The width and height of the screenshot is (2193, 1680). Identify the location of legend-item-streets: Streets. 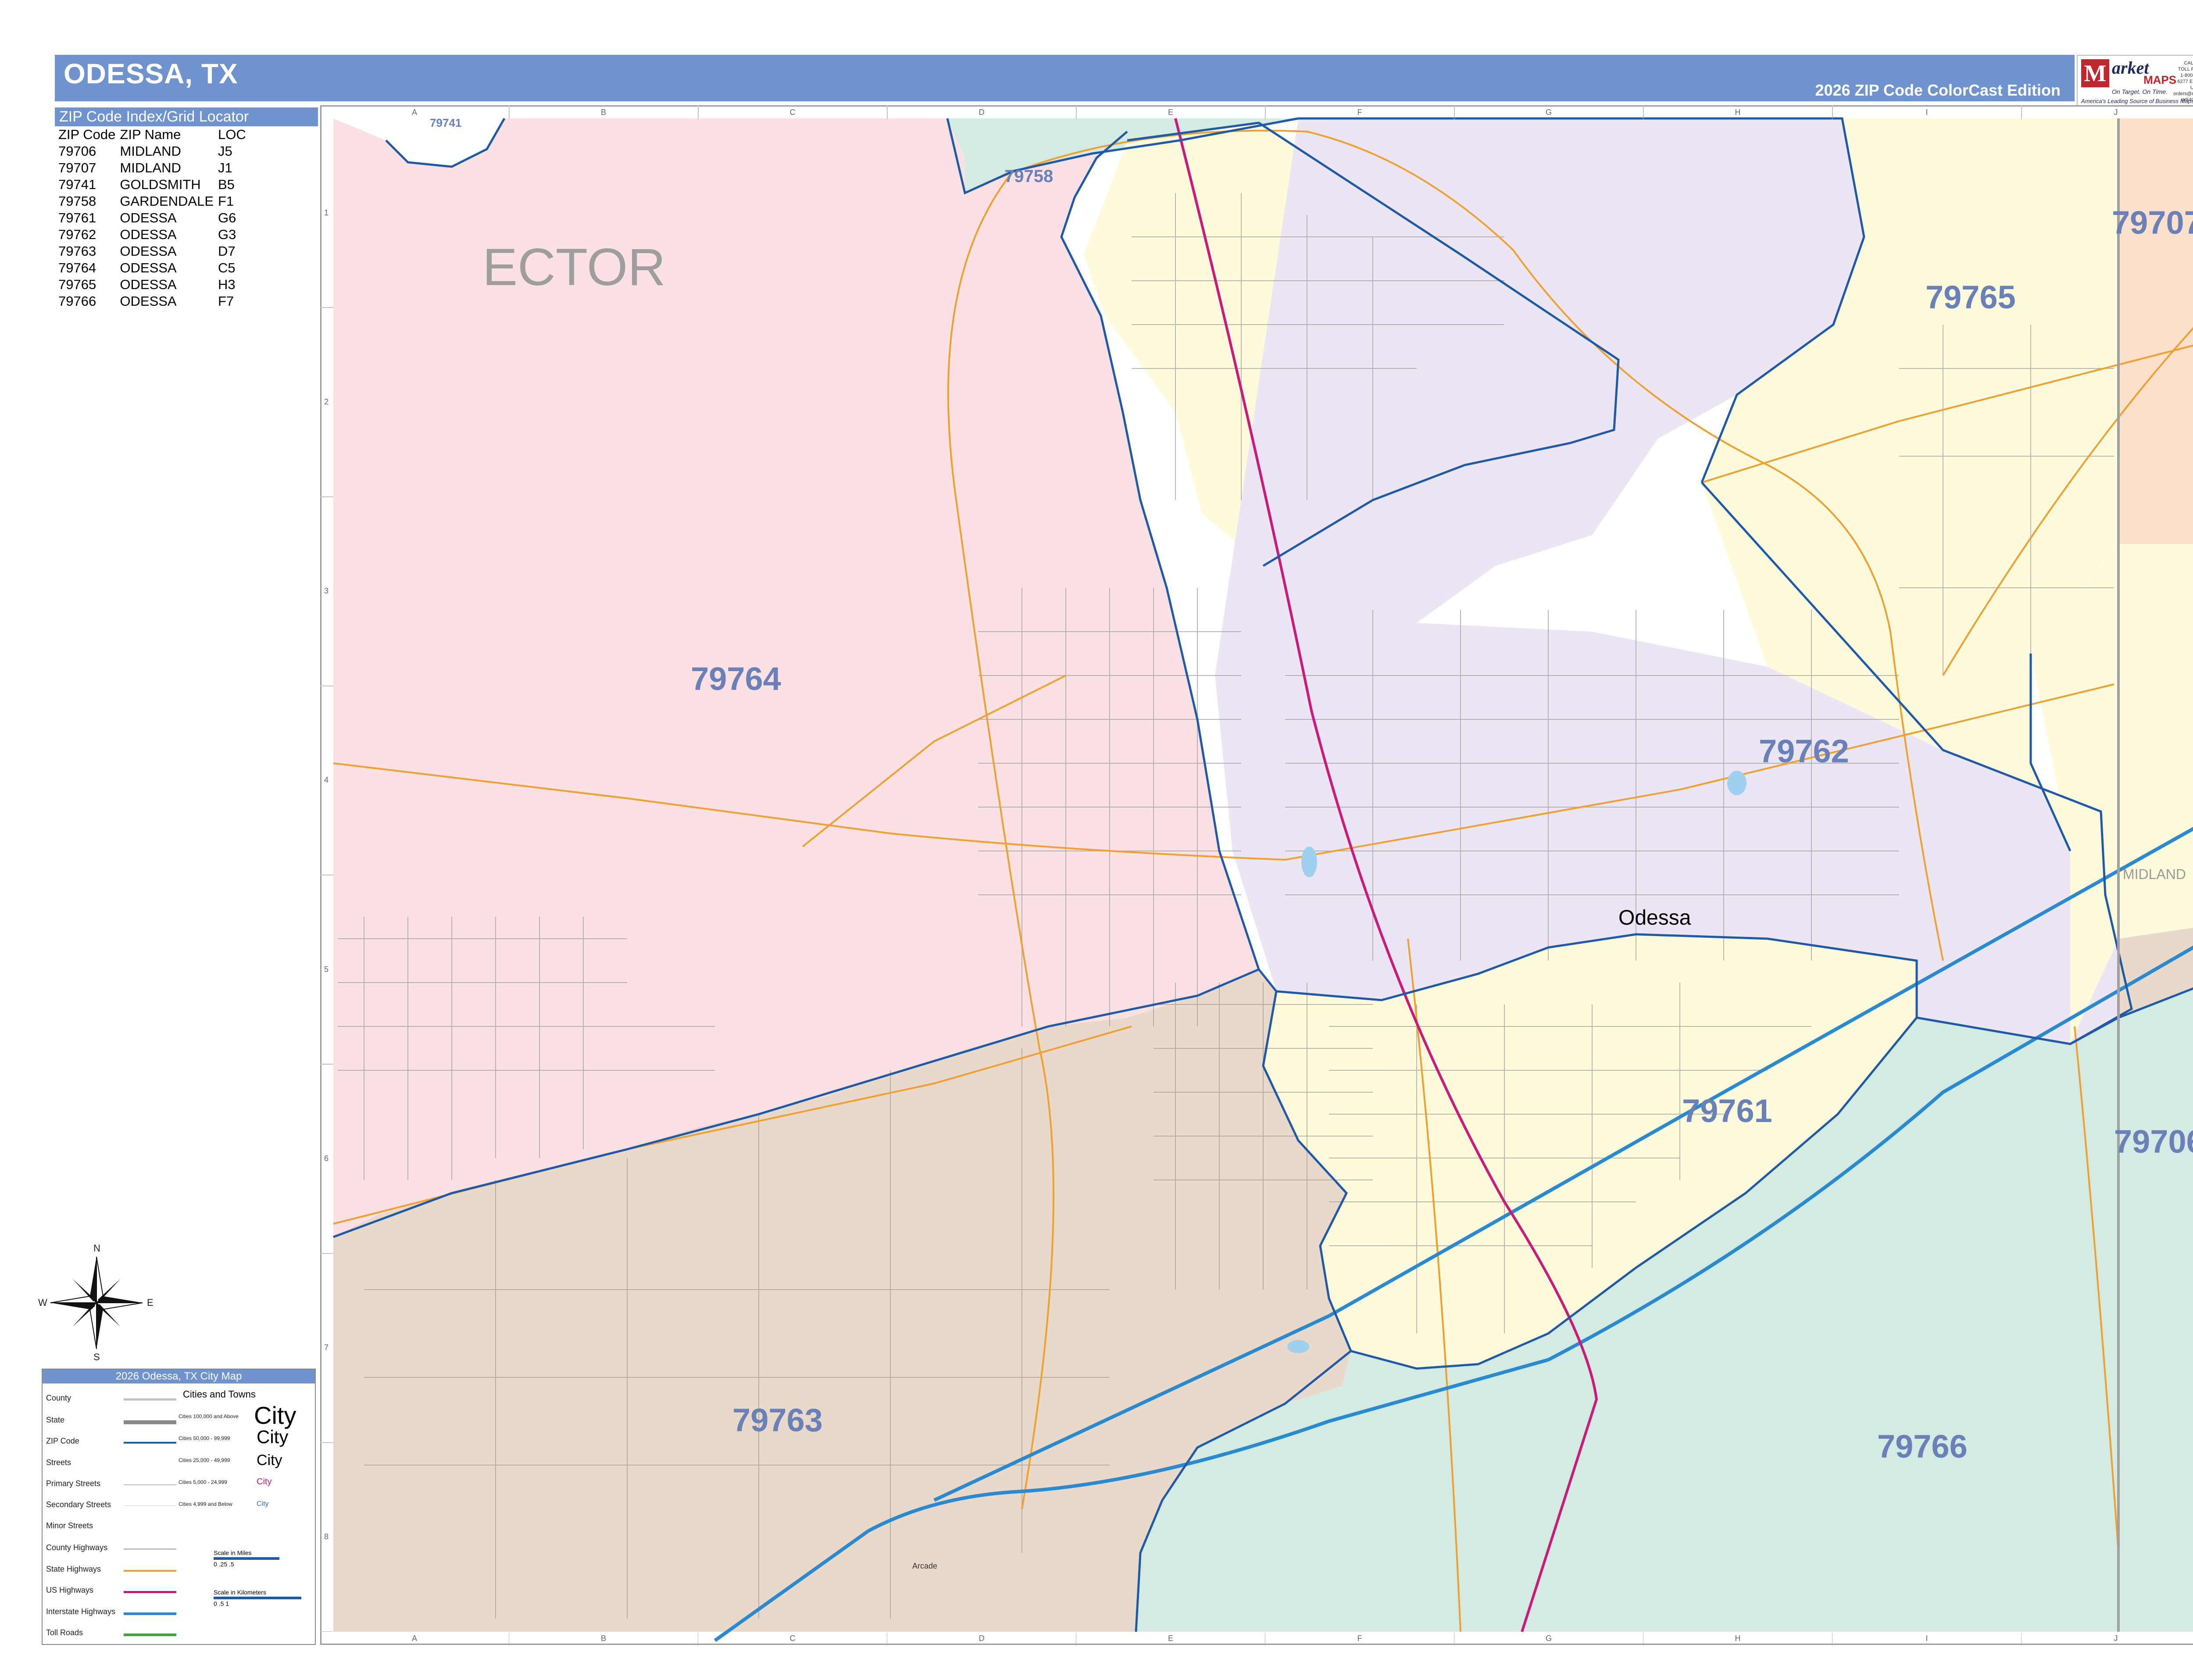
(58, 1463).